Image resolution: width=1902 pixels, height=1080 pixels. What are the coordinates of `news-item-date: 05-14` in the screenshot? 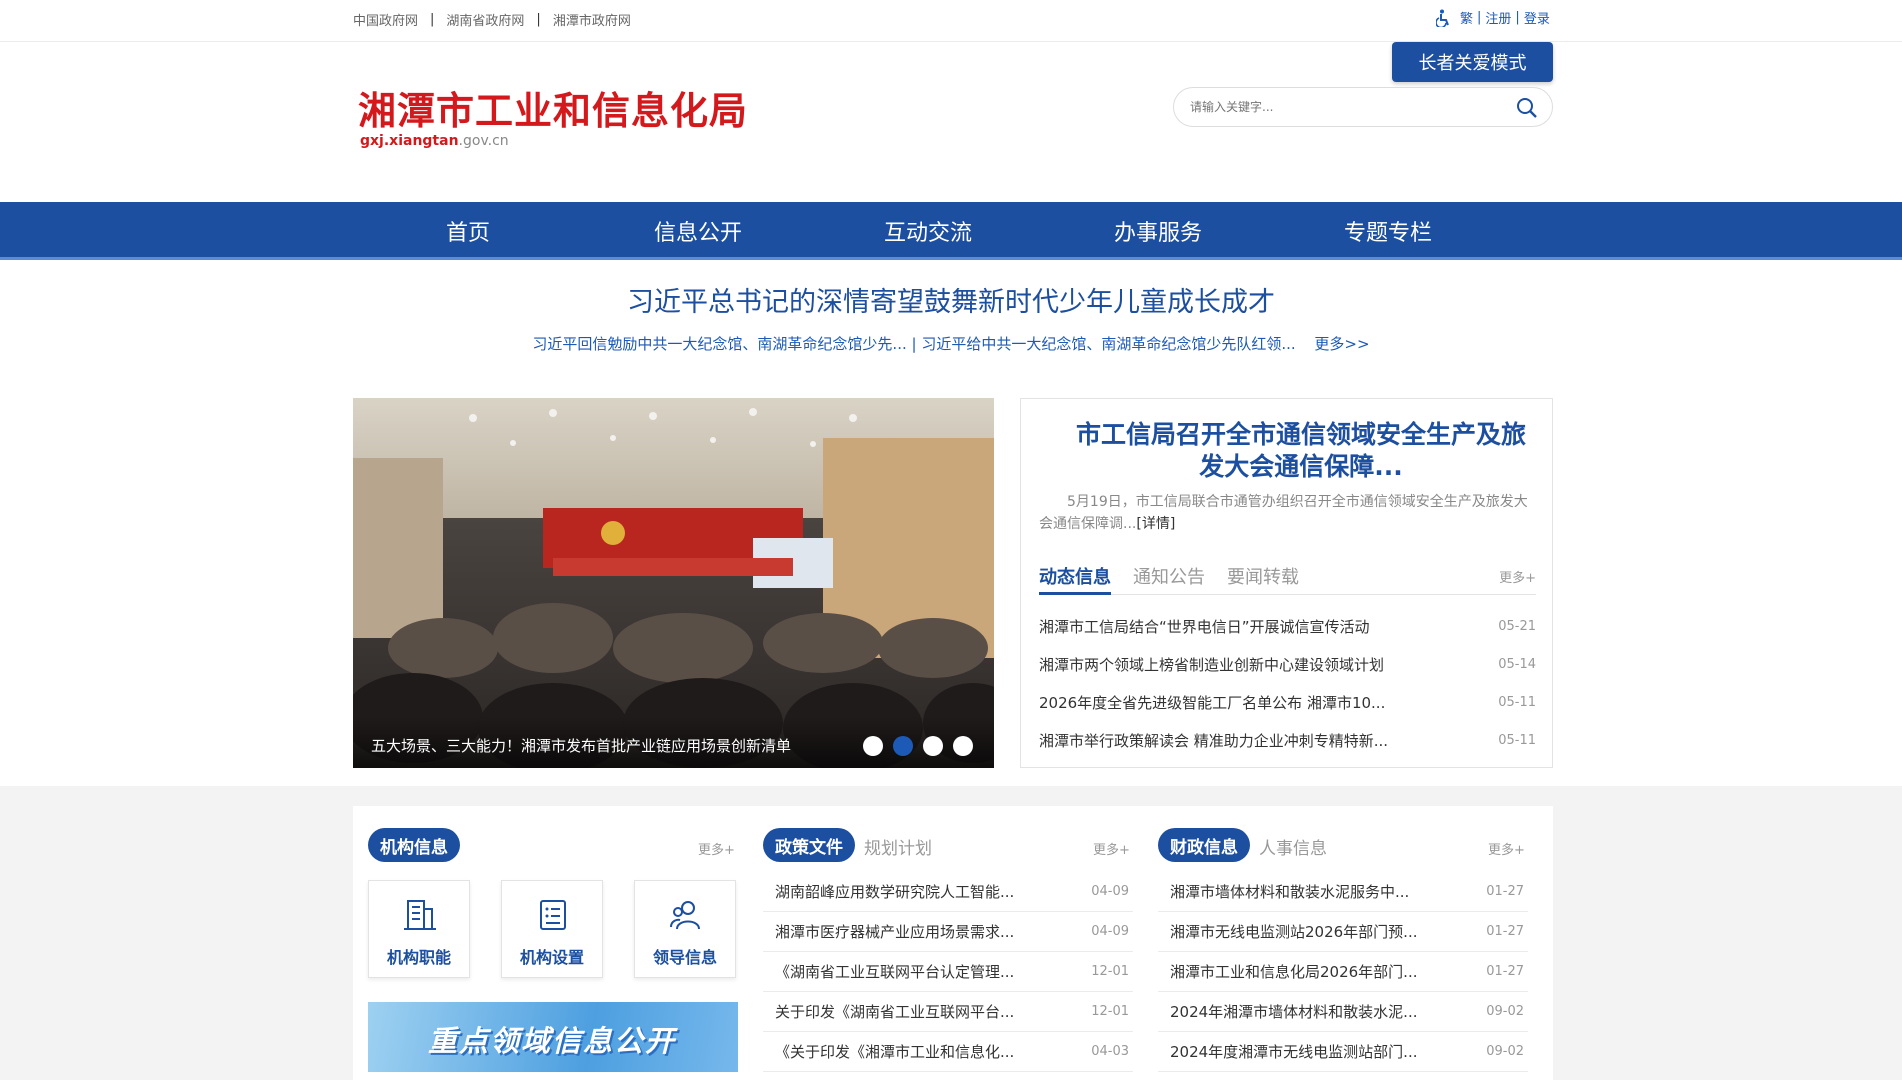 It's located at (1517, 664).